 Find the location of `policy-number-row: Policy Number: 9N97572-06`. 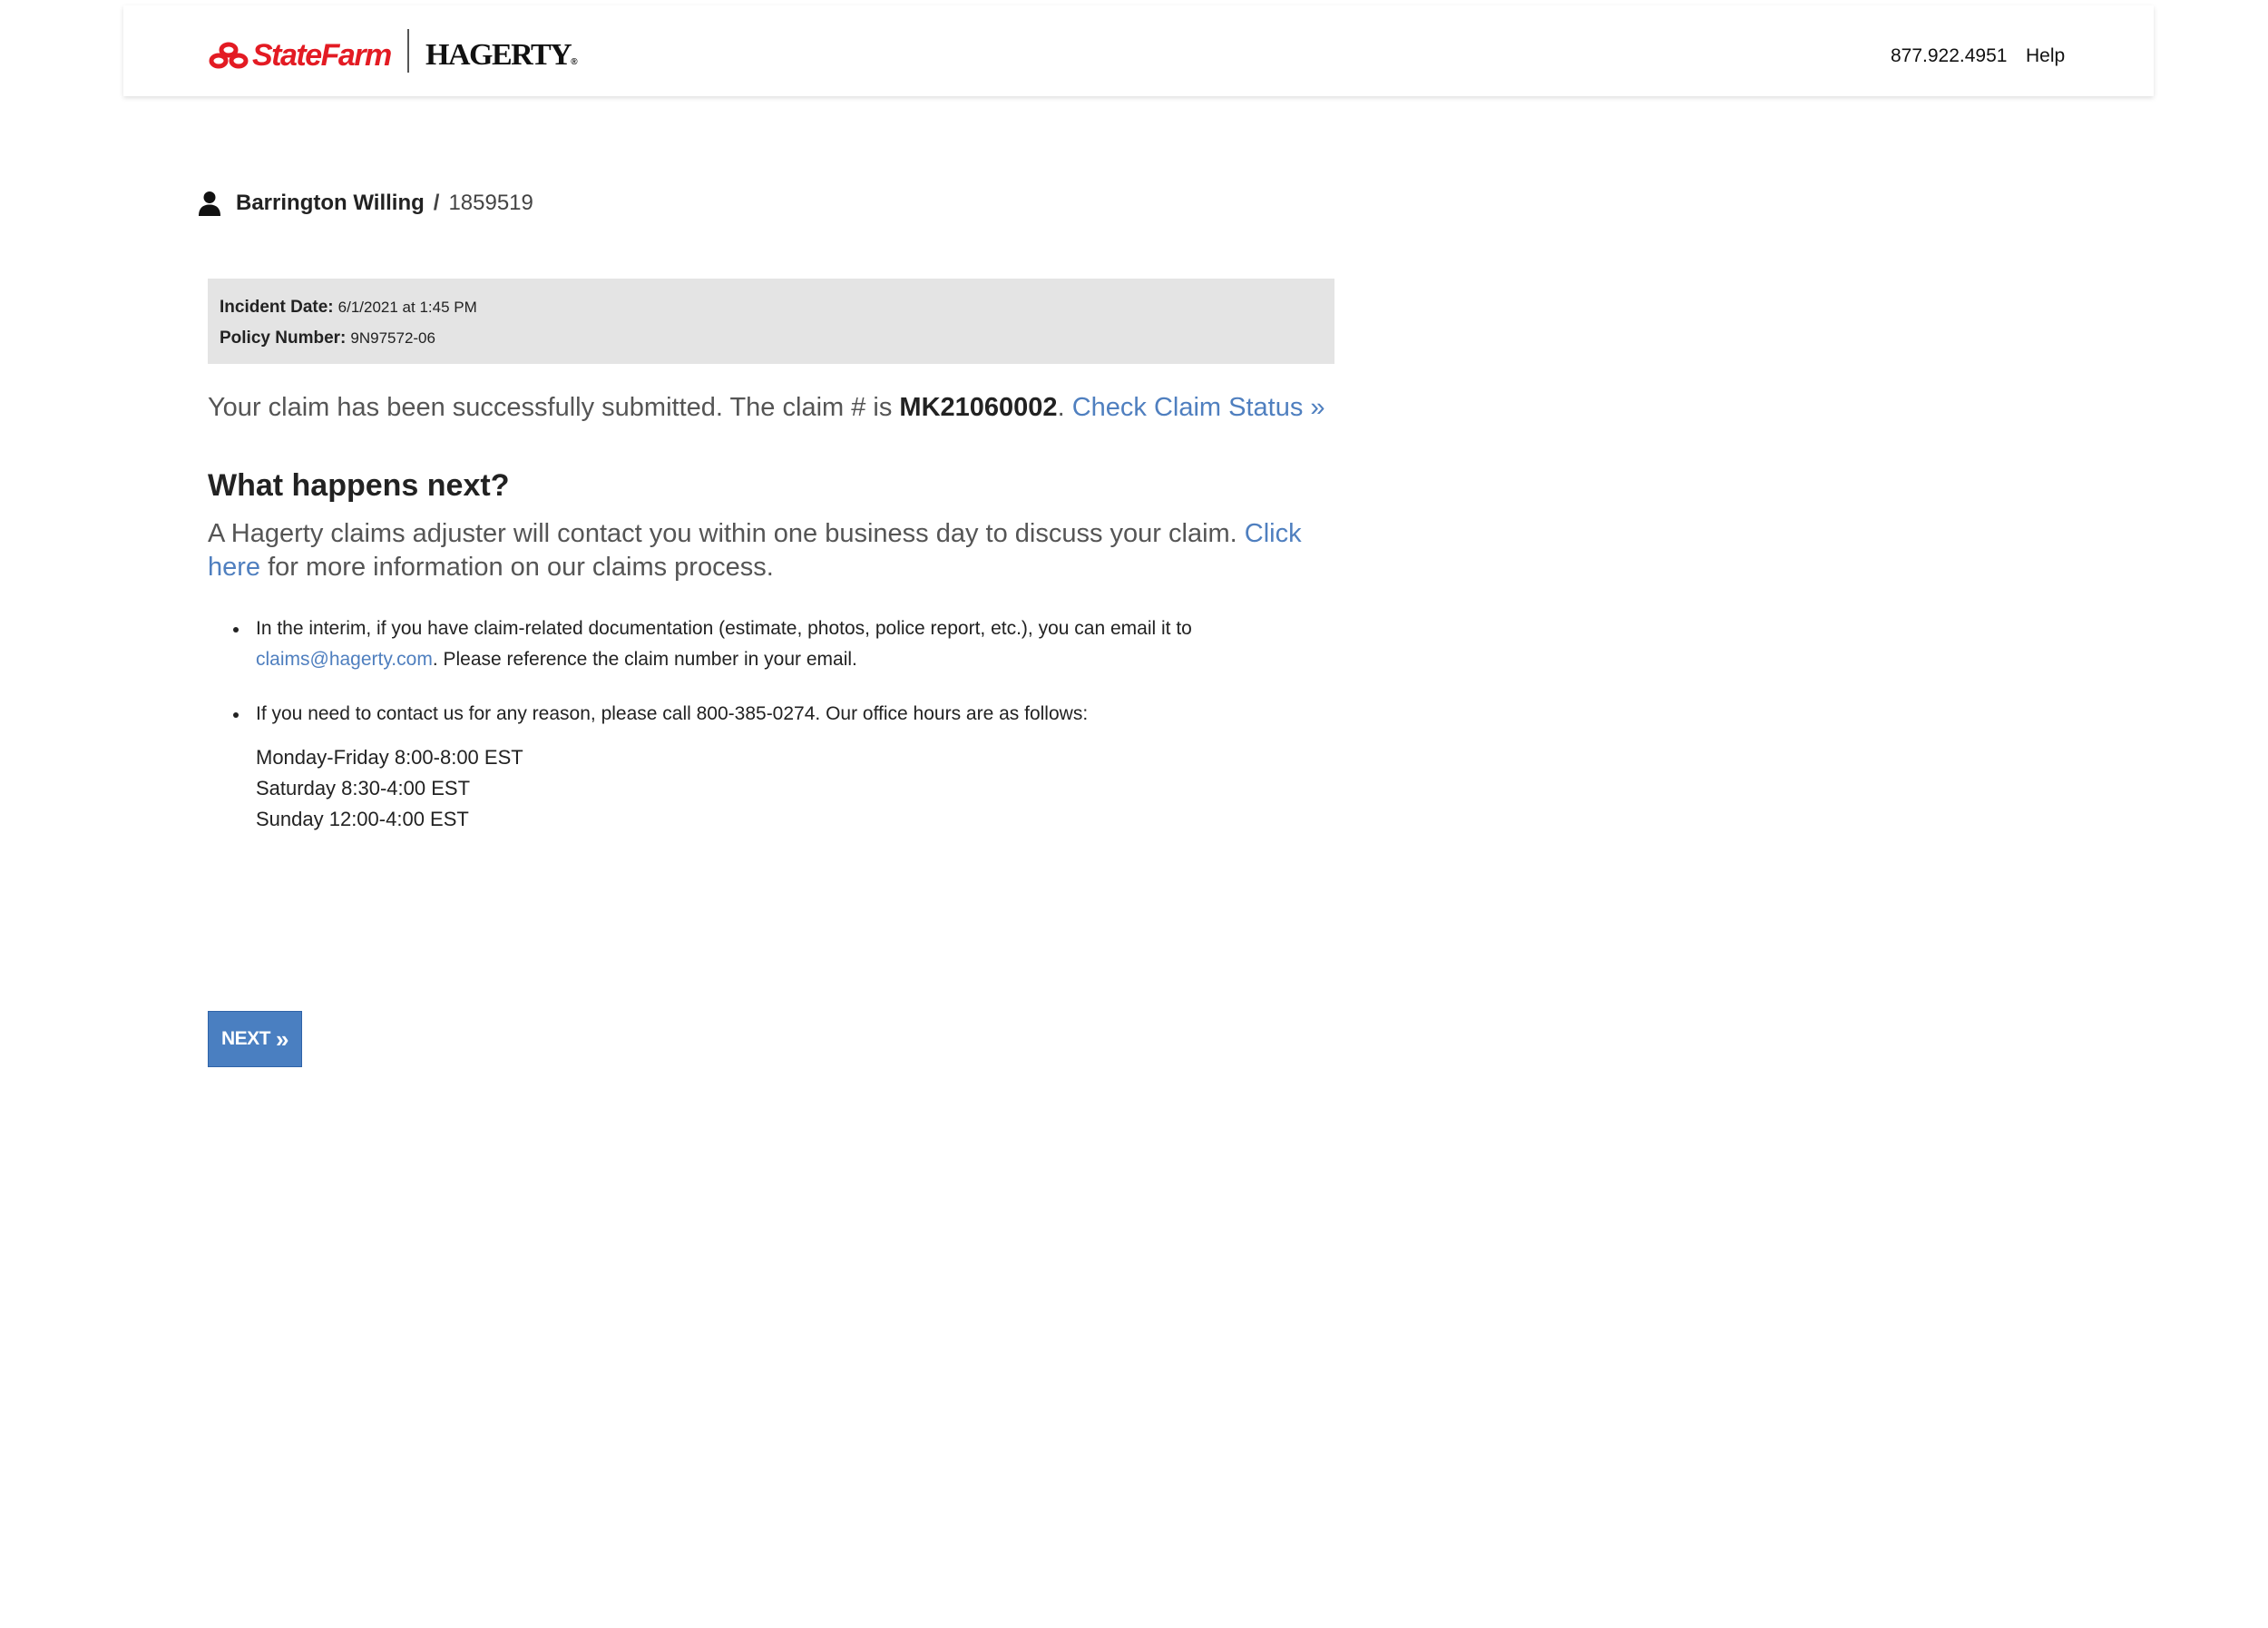

policy-number-row: Policy Number: 9N97572-06 is located at coordinates (327, 338).